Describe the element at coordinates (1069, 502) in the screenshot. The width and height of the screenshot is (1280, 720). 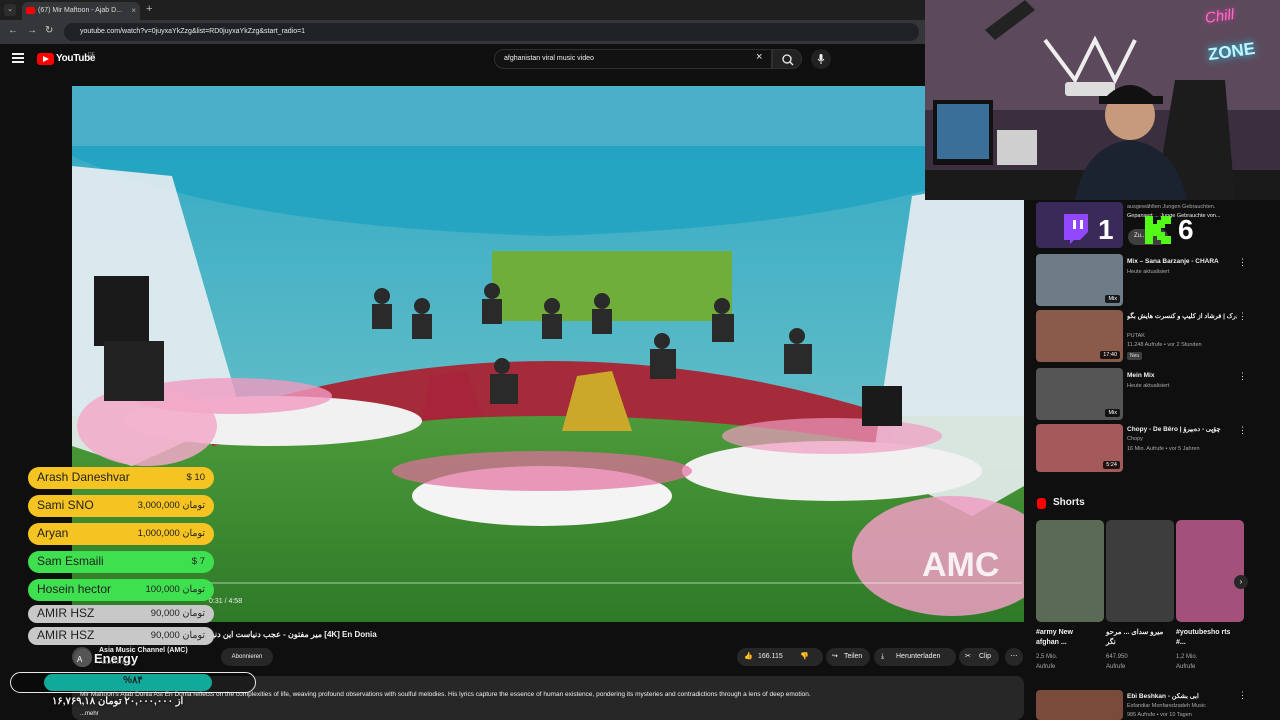
I see `shorts-heading: Shorts` at that location.